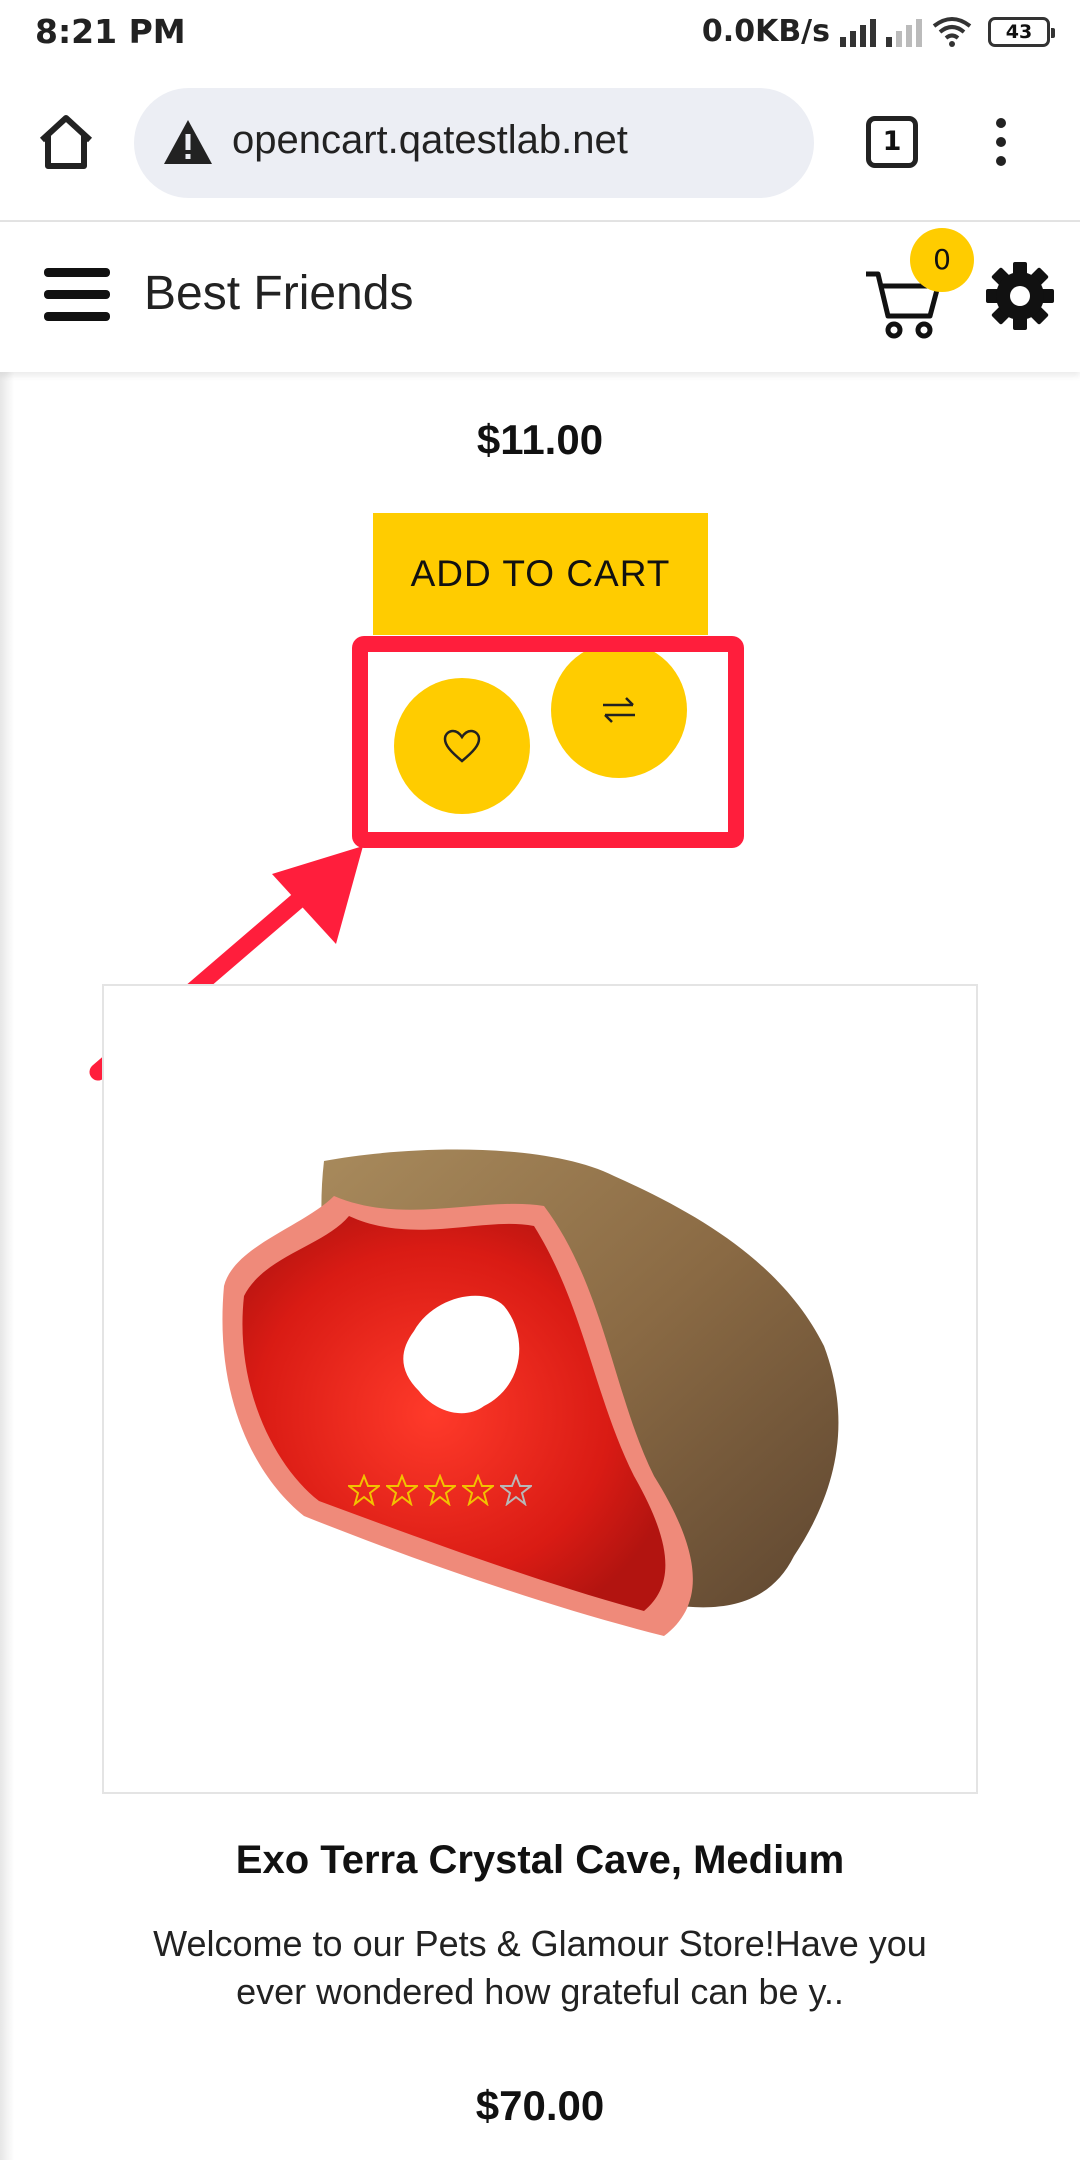  Describe the element at coordinates (548, 742) in the screenshot. I see `annotation-highlight-box` at that location.